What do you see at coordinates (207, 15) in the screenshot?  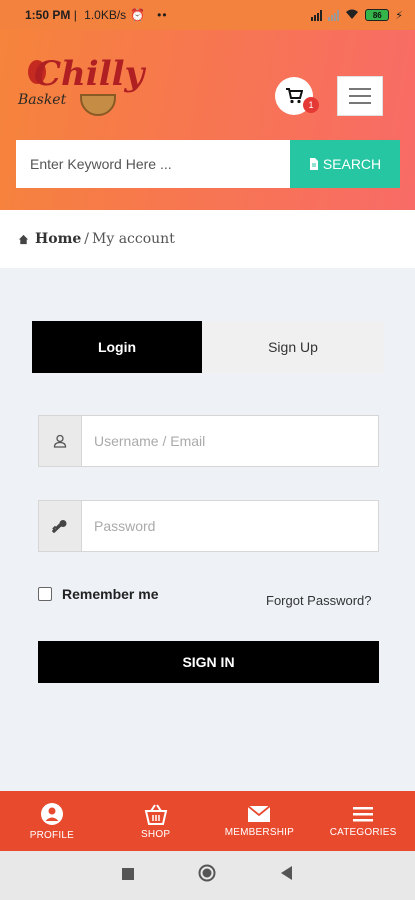 I see `status-bar: 1:50 PM | 1.0KB/s ⏰ •• 86 ⚡` at bounding box center [207, 15].